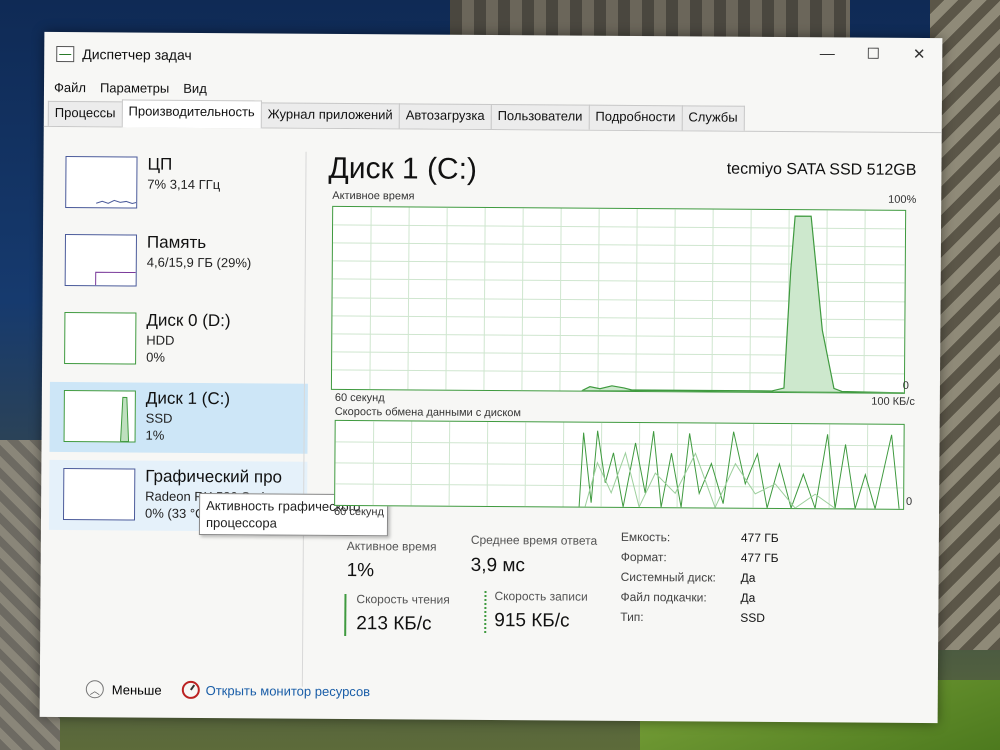  What do you see at coordinates (403, 599) in the screenshot?
I see `read-speed-label: Скорость чтения` at bounding box center [403, 599].